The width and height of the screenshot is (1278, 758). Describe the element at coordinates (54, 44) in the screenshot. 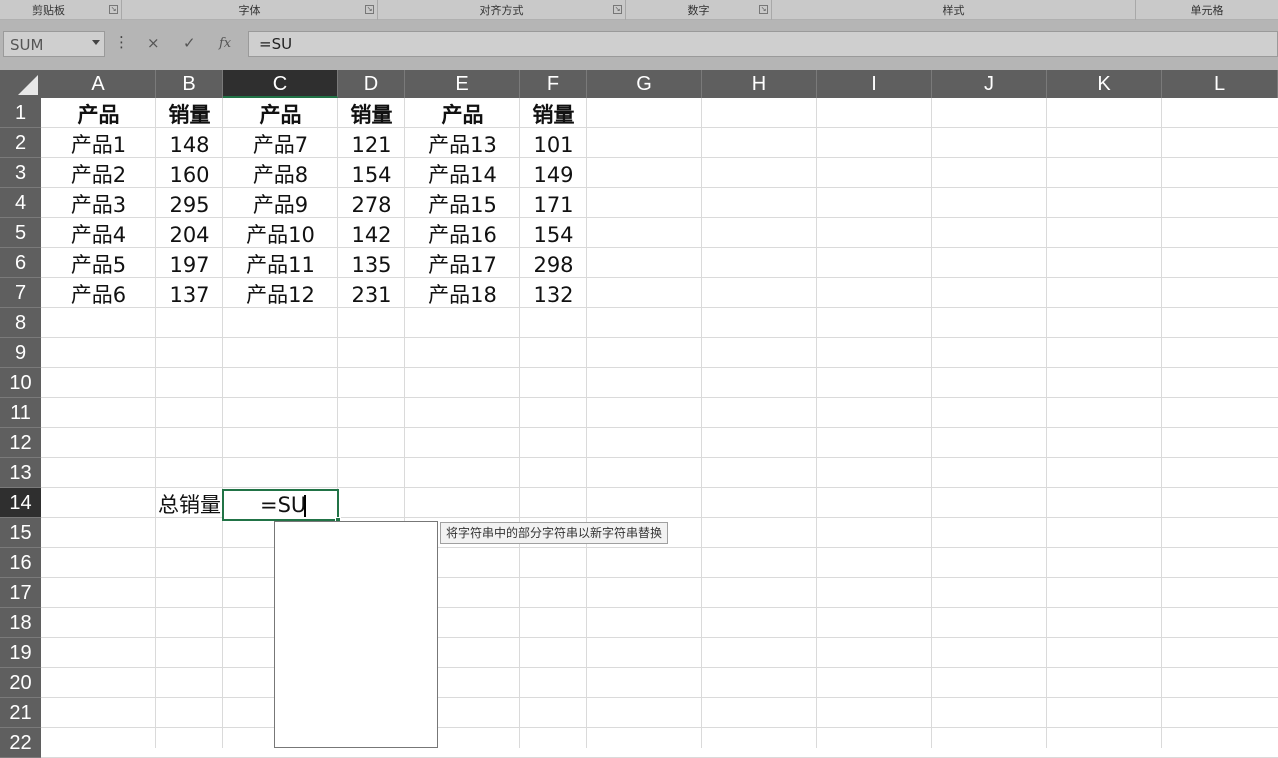

I see `name-box: SUM` at that location.